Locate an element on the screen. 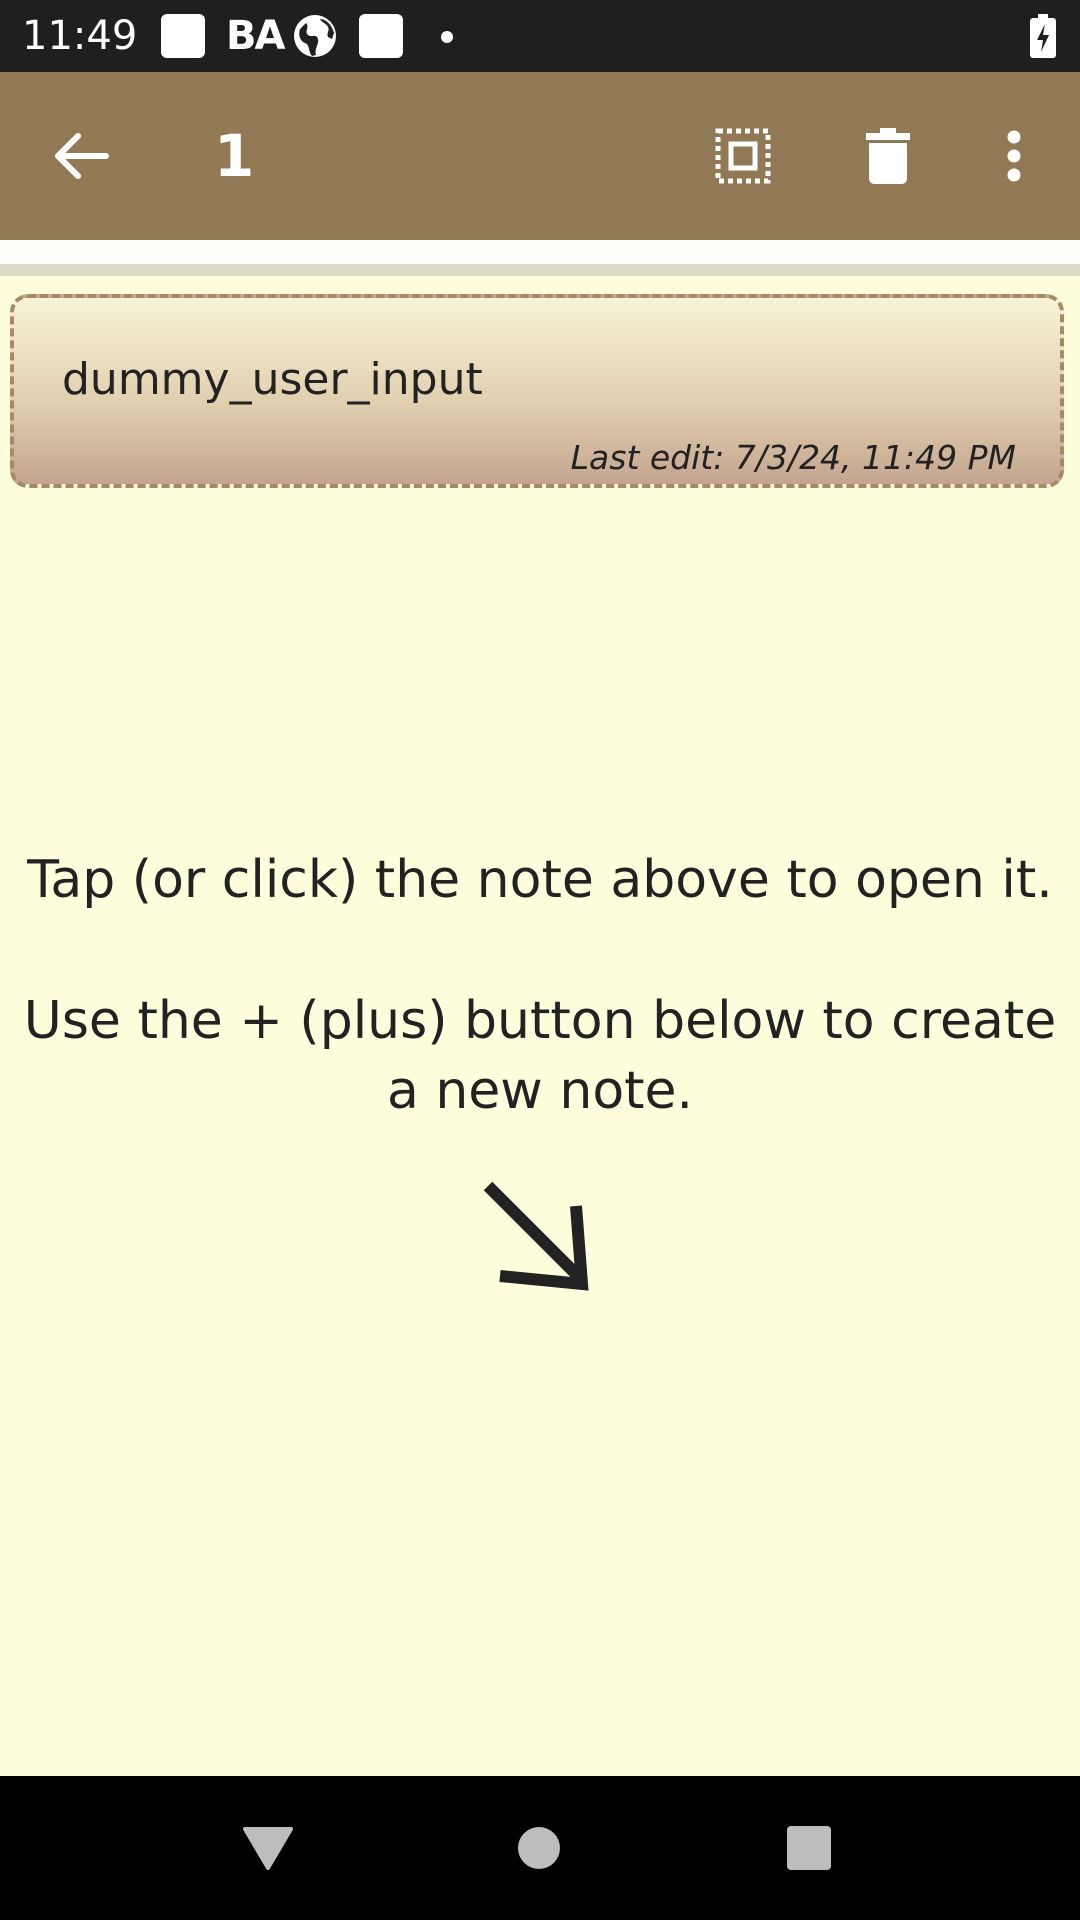 This screenshot has height=1920, width=1080. delete-icon is located at coordinates (888, 156).